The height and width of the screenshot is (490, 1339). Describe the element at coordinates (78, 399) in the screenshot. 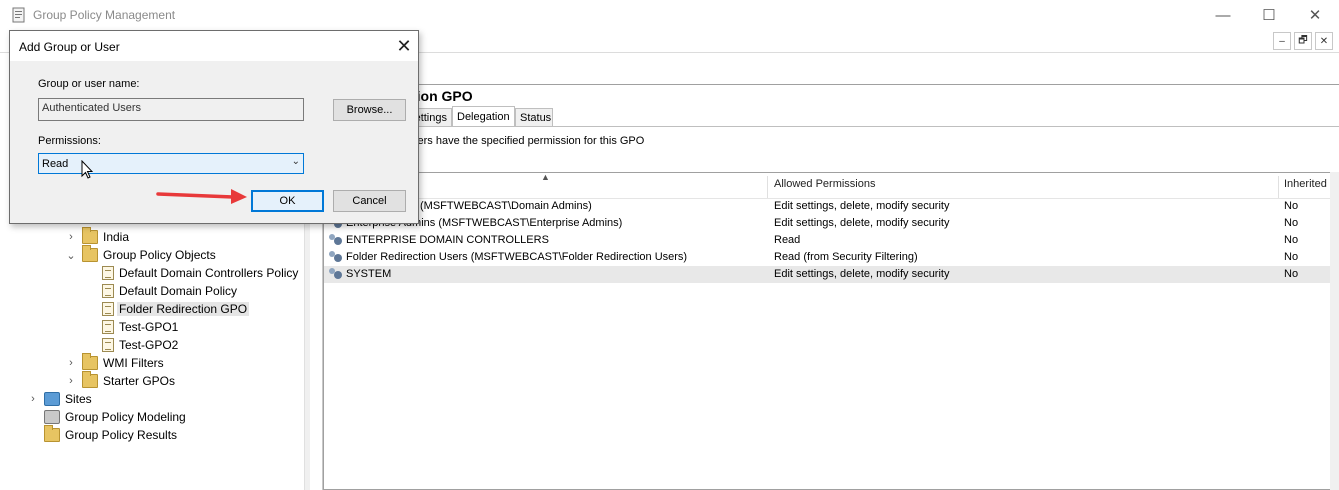

I see `tree-node-label: Sites` at that location.